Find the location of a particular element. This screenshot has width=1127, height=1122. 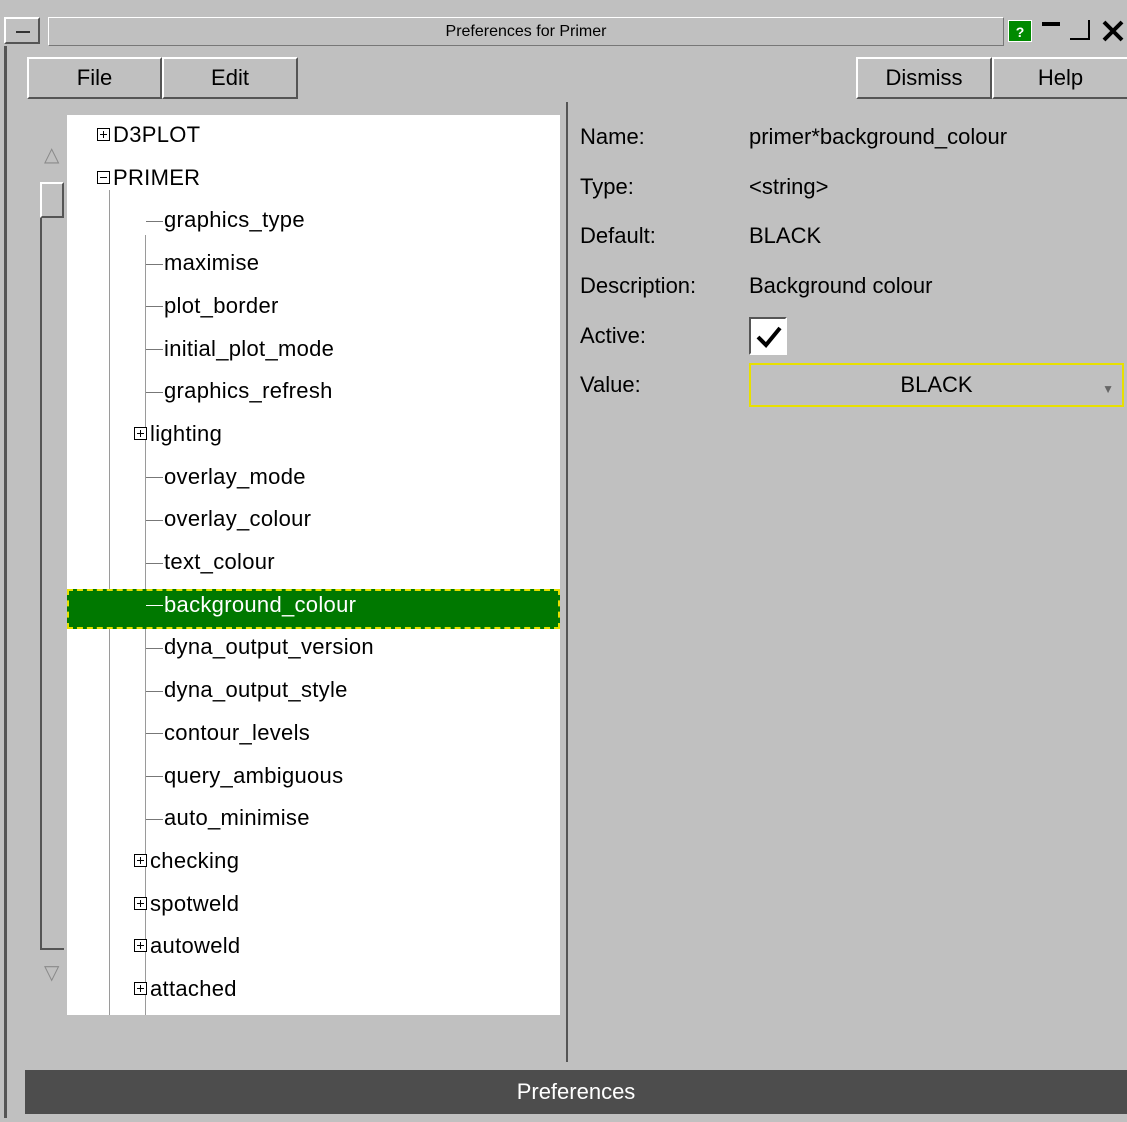

status-bar: Preferences is located at coordinates (576, 1092).